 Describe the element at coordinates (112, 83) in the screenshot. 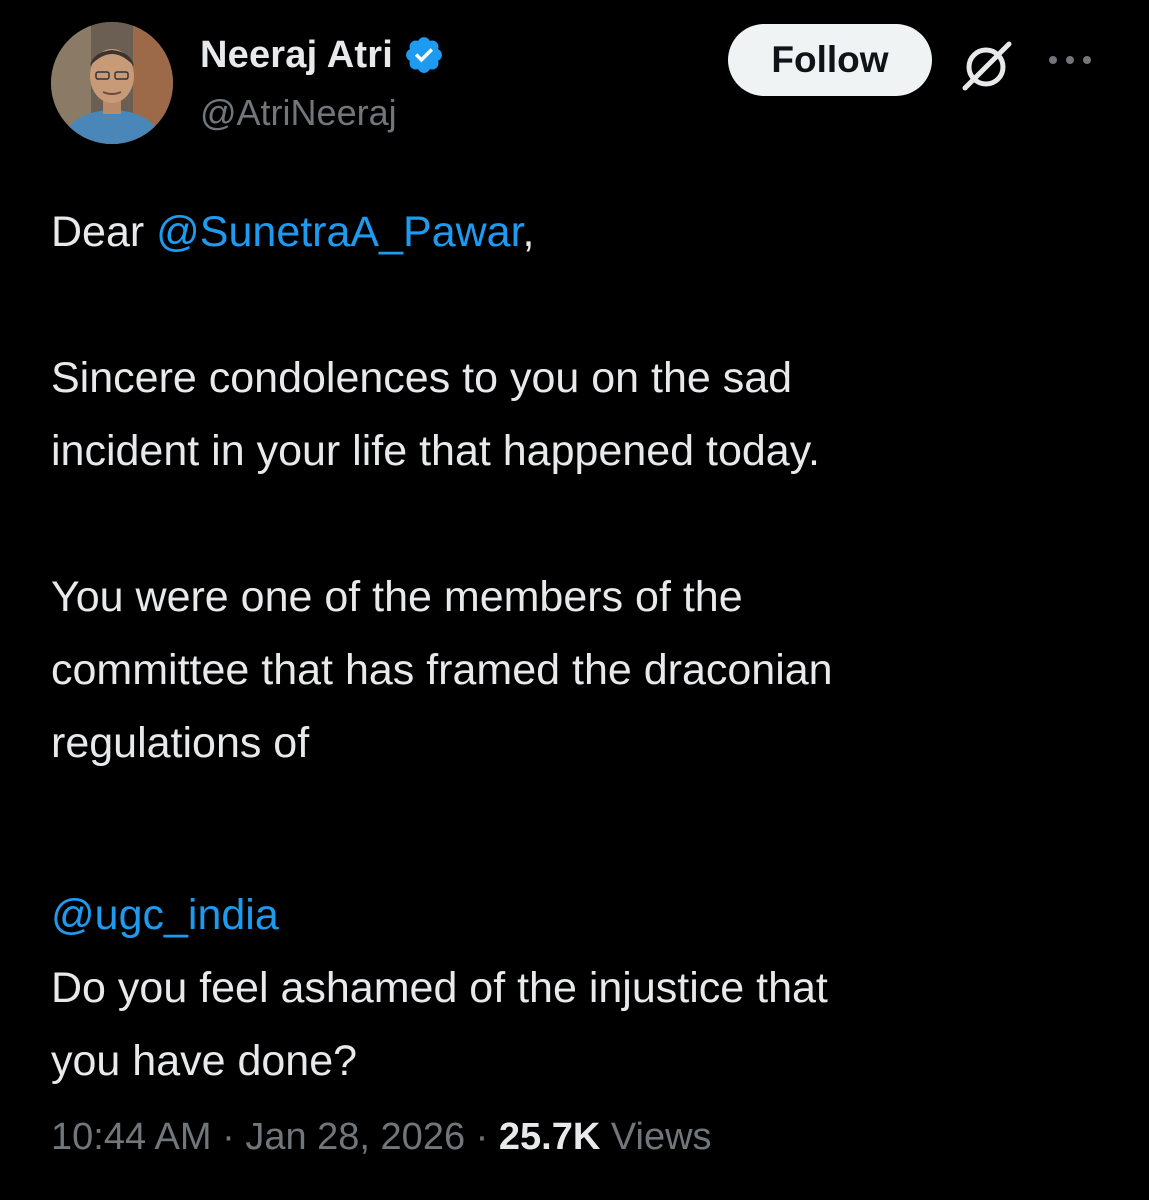

I see `avatar` at that location.